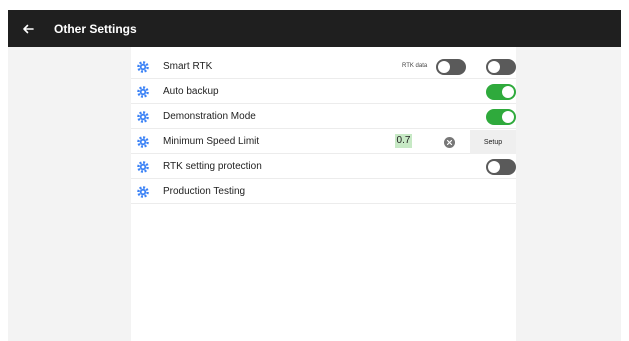  Describe the element at coordinates (451, 67) in the screenshot. I see `rtk-data-toggle` at that location.